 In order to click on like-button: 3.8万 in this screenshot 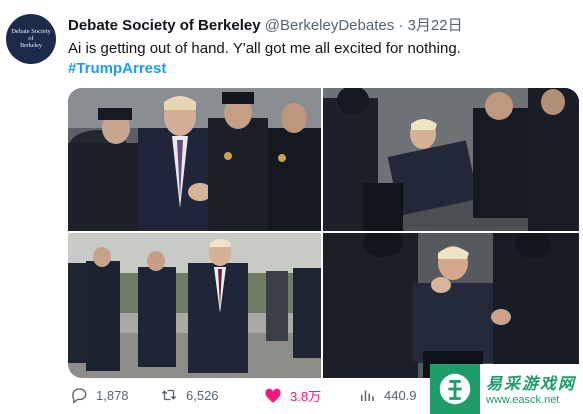, I will do `click(292, 395)`.